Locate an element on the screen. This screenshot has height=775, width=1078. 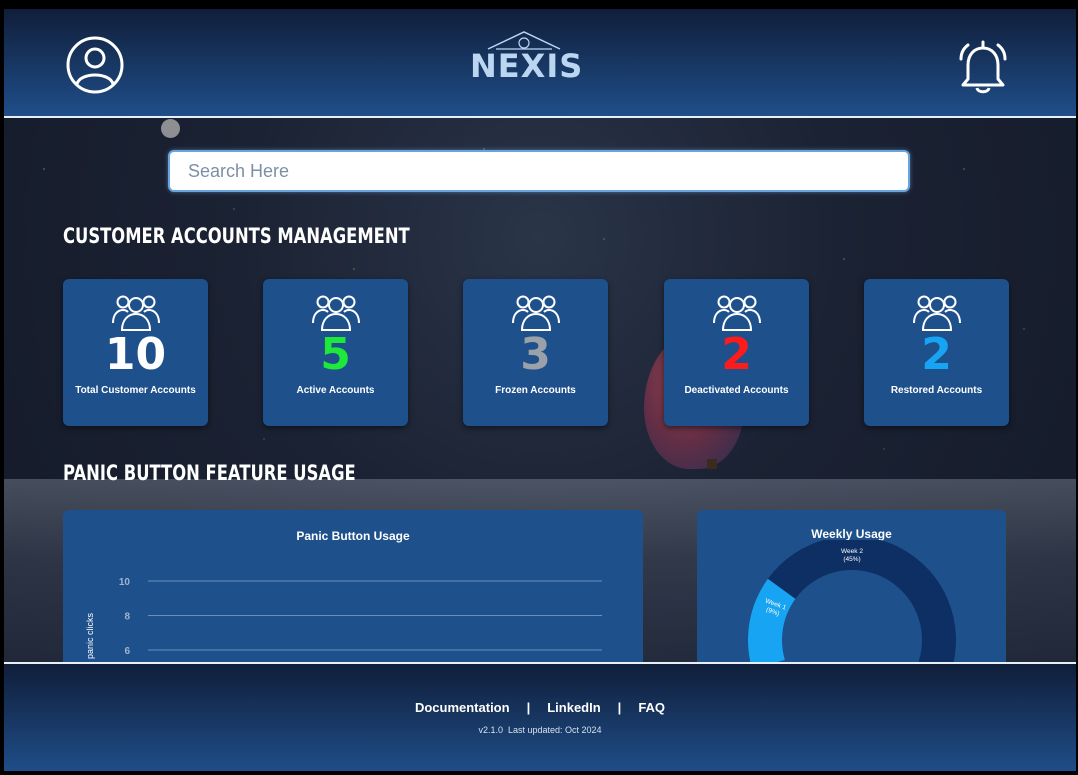
user-circle-icon is located at coordinates (95, 65).